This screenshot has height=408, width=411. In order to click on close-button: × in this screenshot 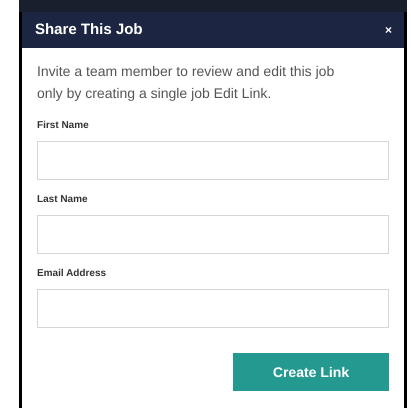, I will do `click(388, 30)`.